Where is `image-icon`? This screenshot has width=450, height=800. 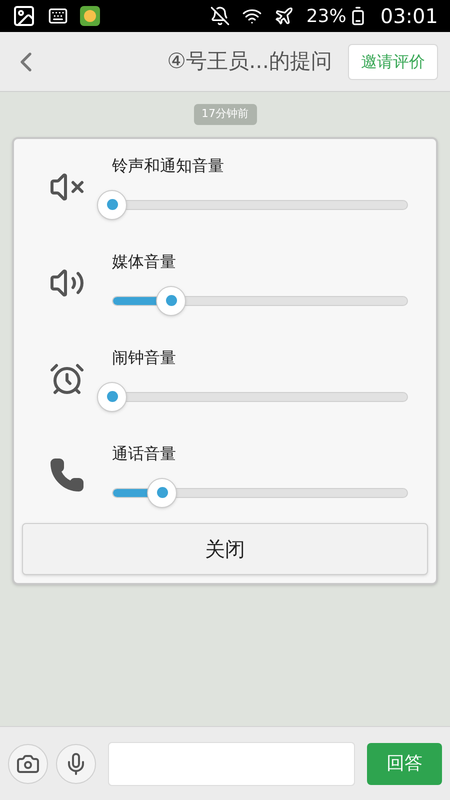
image-icon is located at coordinates (24, 16).